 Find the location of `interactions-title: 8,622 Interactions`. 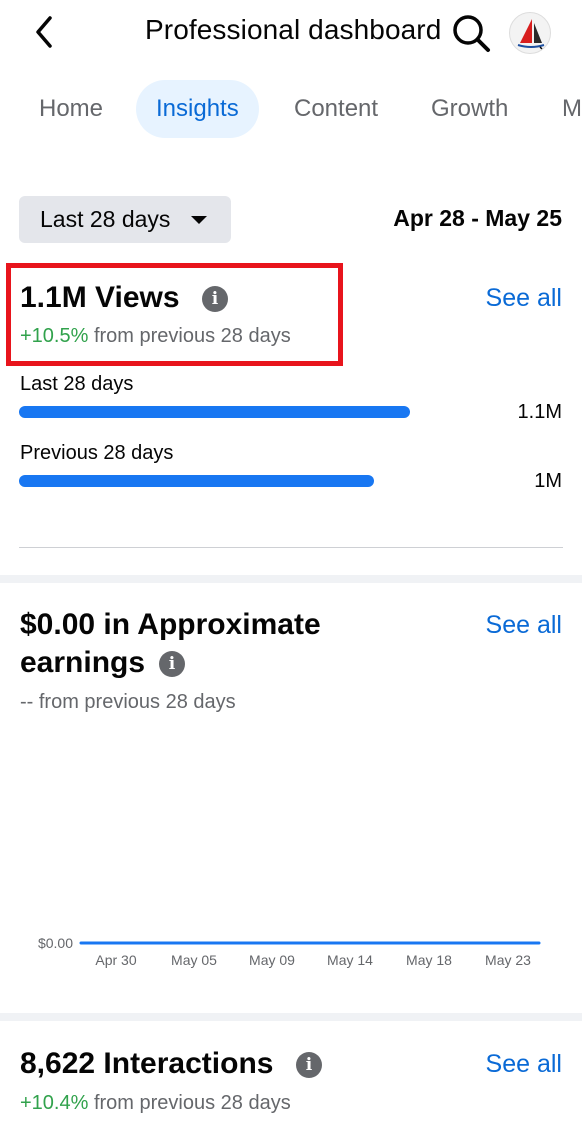

interactions-title: 8,622 Interactions is located at coordinates (147, 1063).